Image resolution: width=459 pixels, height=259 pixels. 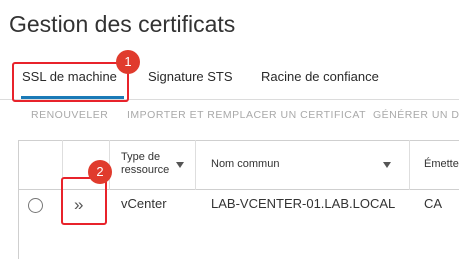 What do you see at coordinates (70, 82) in the screenshot?
I see `annotation-highlight-tab` at bounding box center [70, 82].